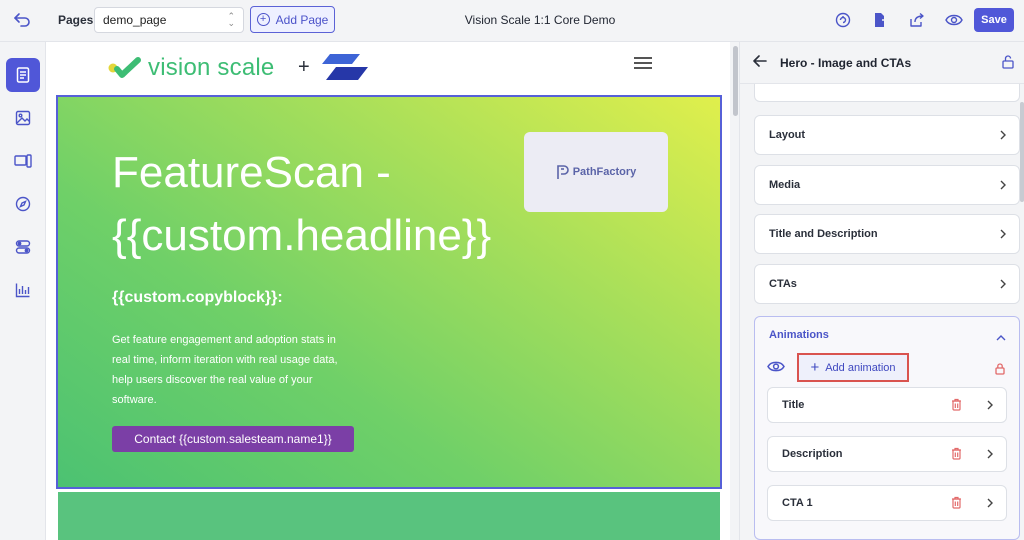  I want to click on animation-item-label: Title, so click(793, 405).